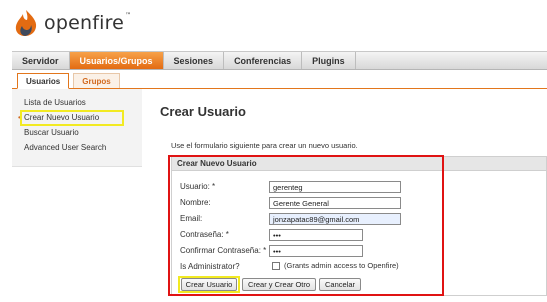 The height and width of the screenshot is (302, 547). I want to click on tab-grupos: Grupos, so click(96, 80).